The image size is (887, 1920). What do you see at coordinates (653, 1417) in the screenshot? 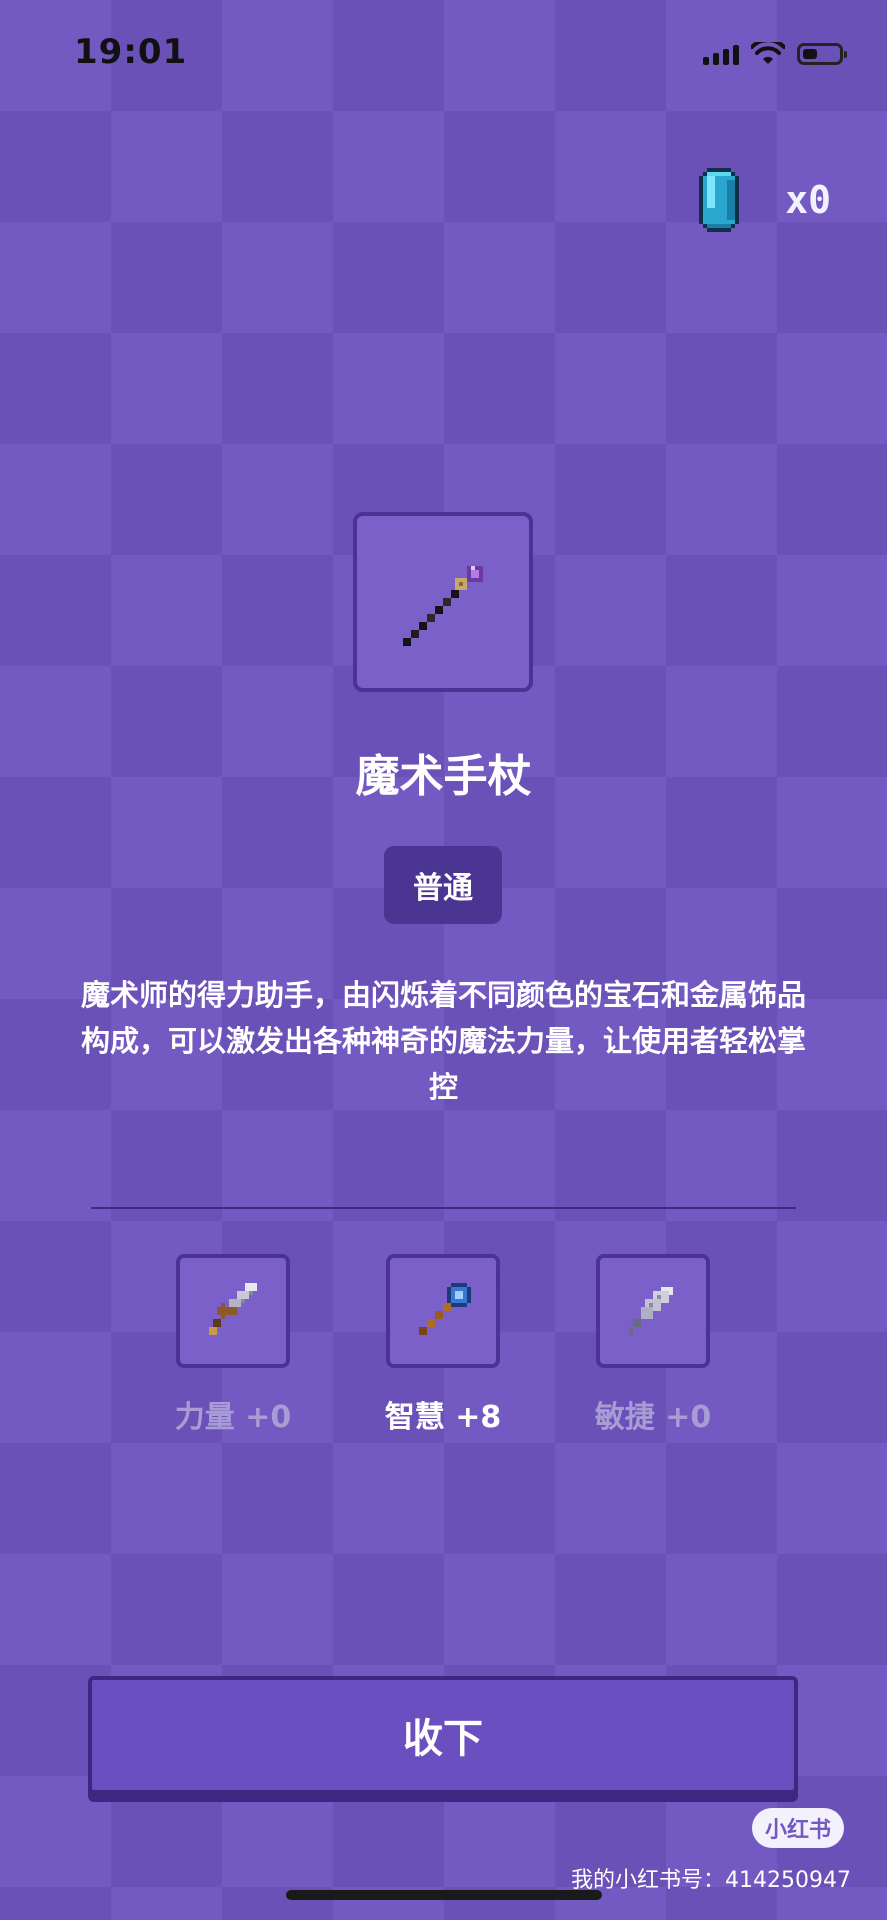
I see `stat-label: 敏捷 +0` at bounding box center [653, 1417].